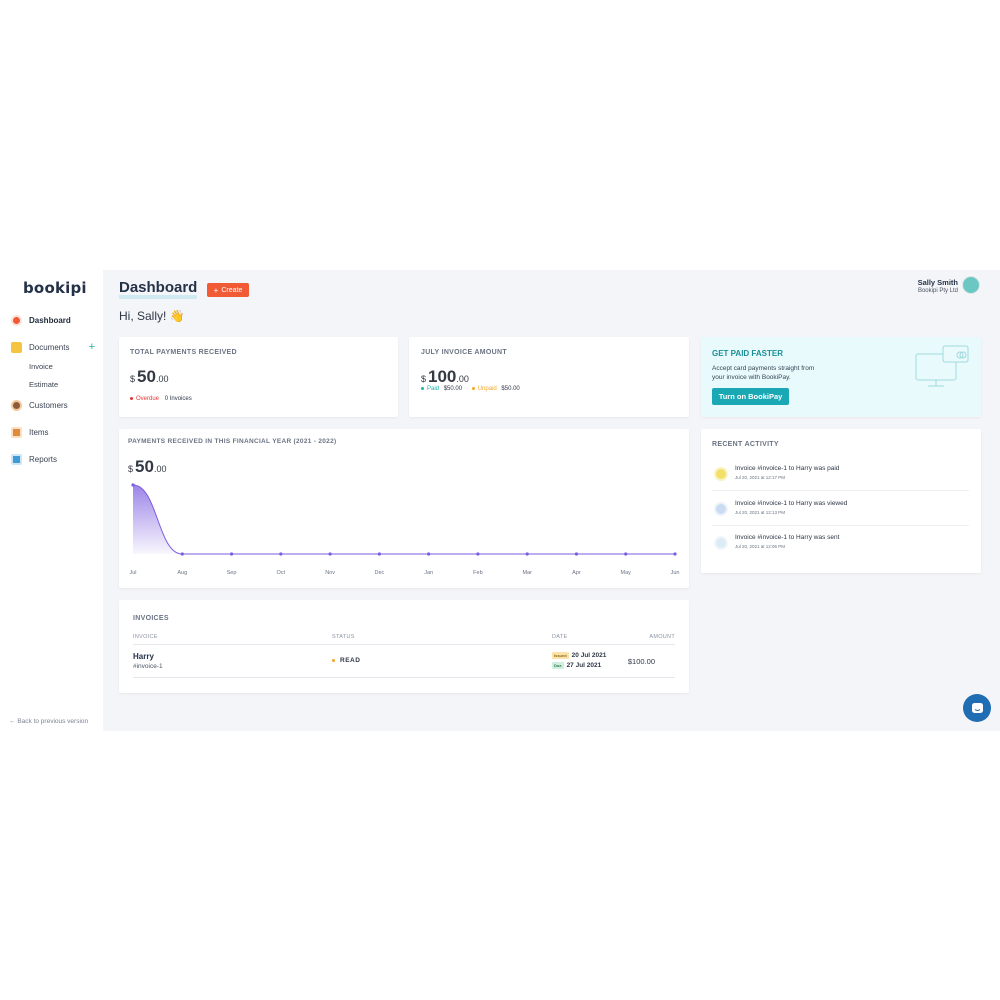  Describe the element at coordinates (626, 554) in the screenshot. I see `data-point-may` at that location.